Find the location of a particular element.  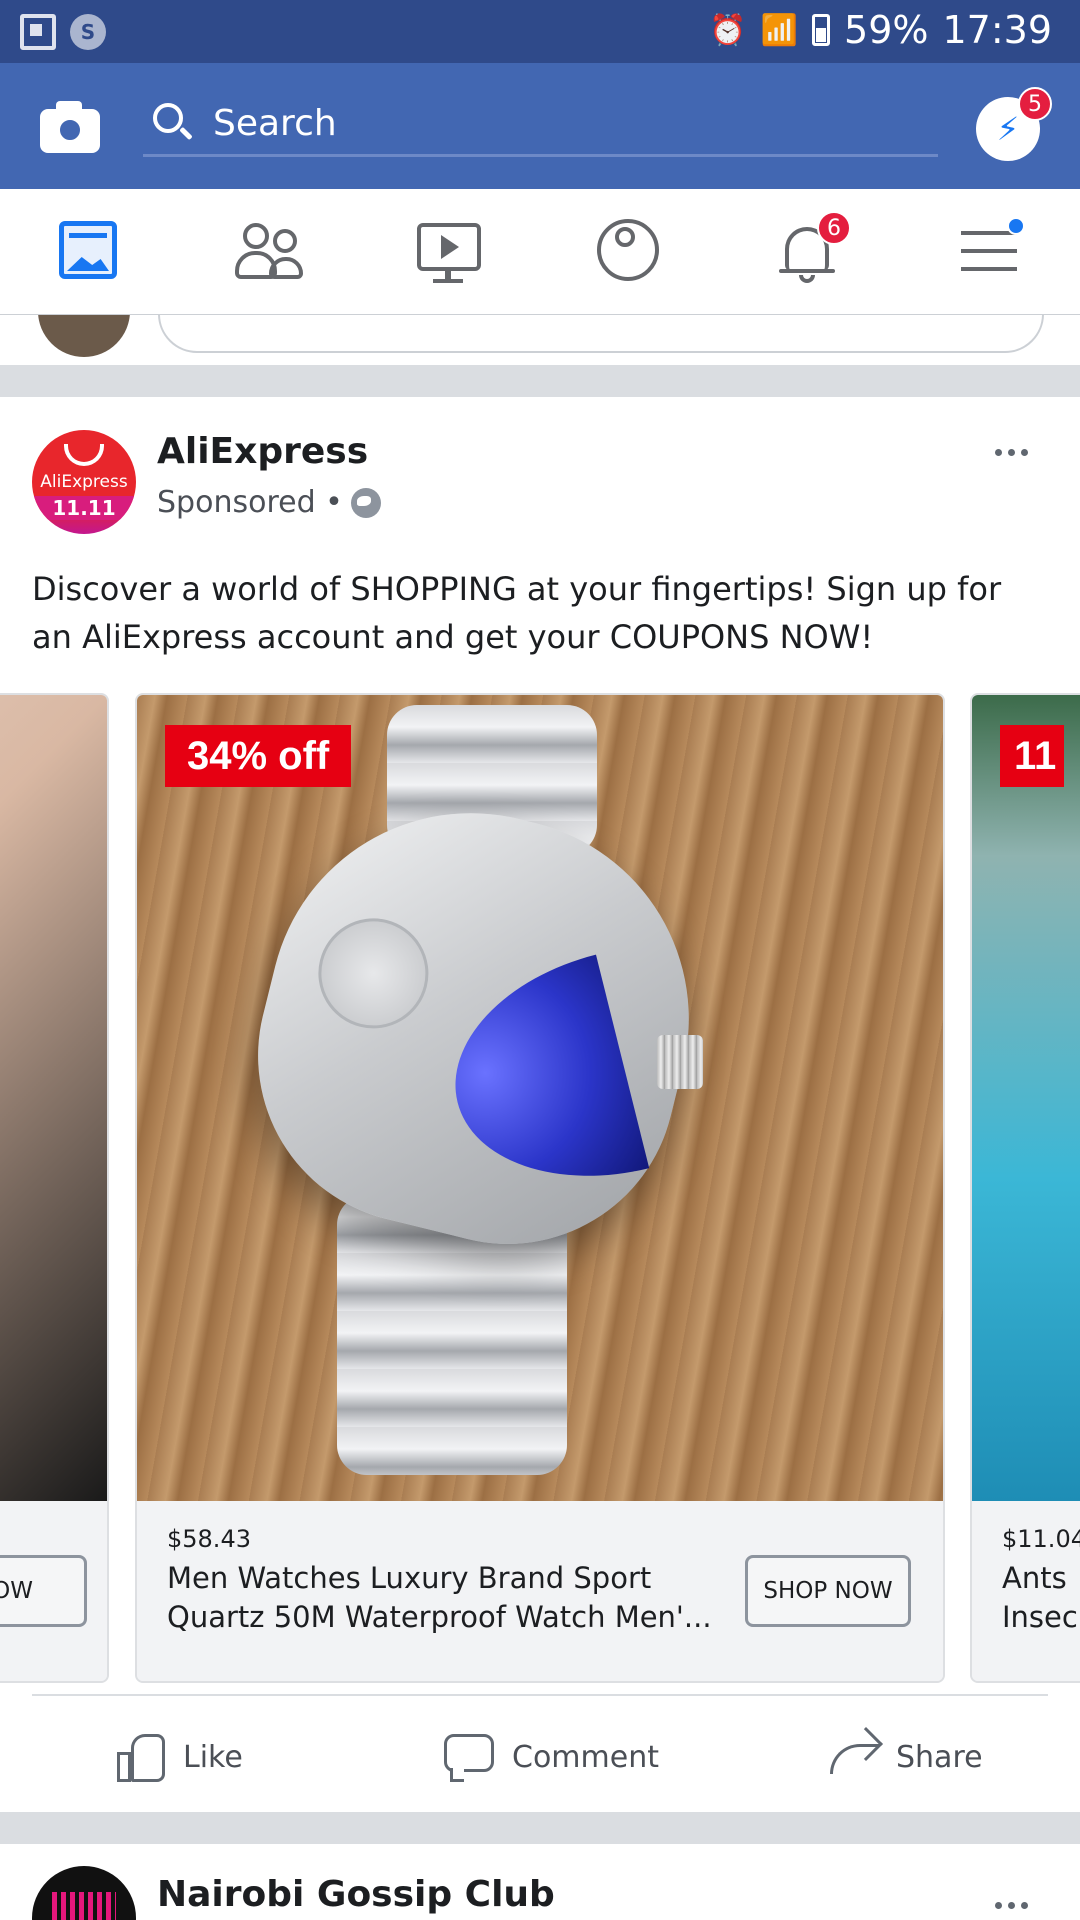

share-label: Share is located at coordinates (939, 1757).